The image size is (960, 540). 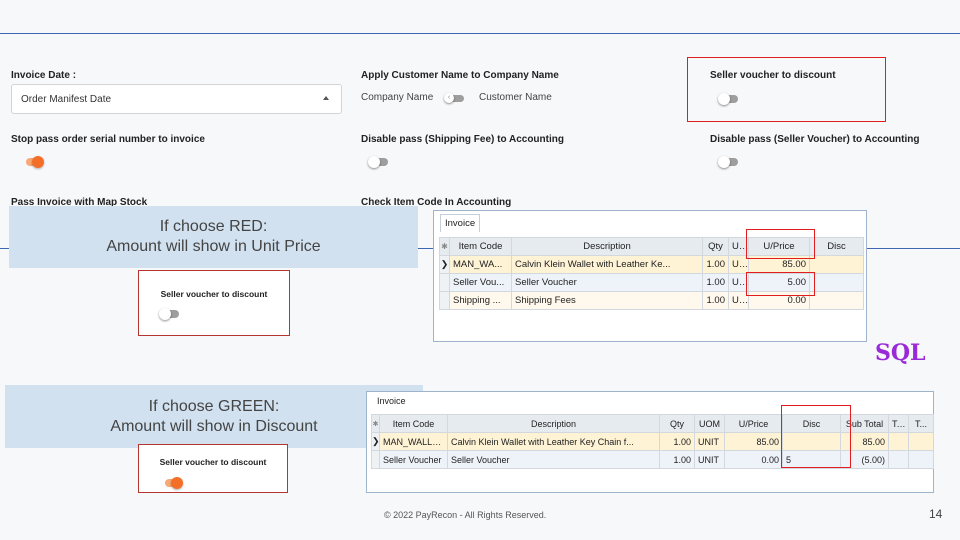 I want to click on disable-seller-voucher-toggle, so click(x=729, y=162).